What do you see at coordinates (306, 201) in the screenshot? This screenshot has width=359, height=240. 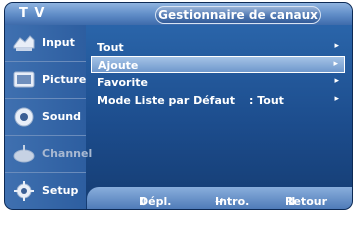 I see `return-label: Retour` at bounding box center [306, 201].